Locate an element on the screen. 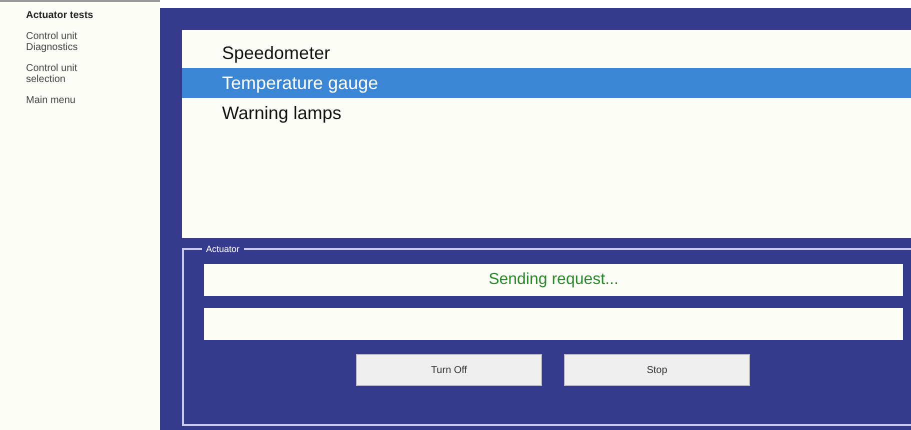 This screenshot has width=911, height=430. list-item: Warning lamps is located at coordinates (546, 113).